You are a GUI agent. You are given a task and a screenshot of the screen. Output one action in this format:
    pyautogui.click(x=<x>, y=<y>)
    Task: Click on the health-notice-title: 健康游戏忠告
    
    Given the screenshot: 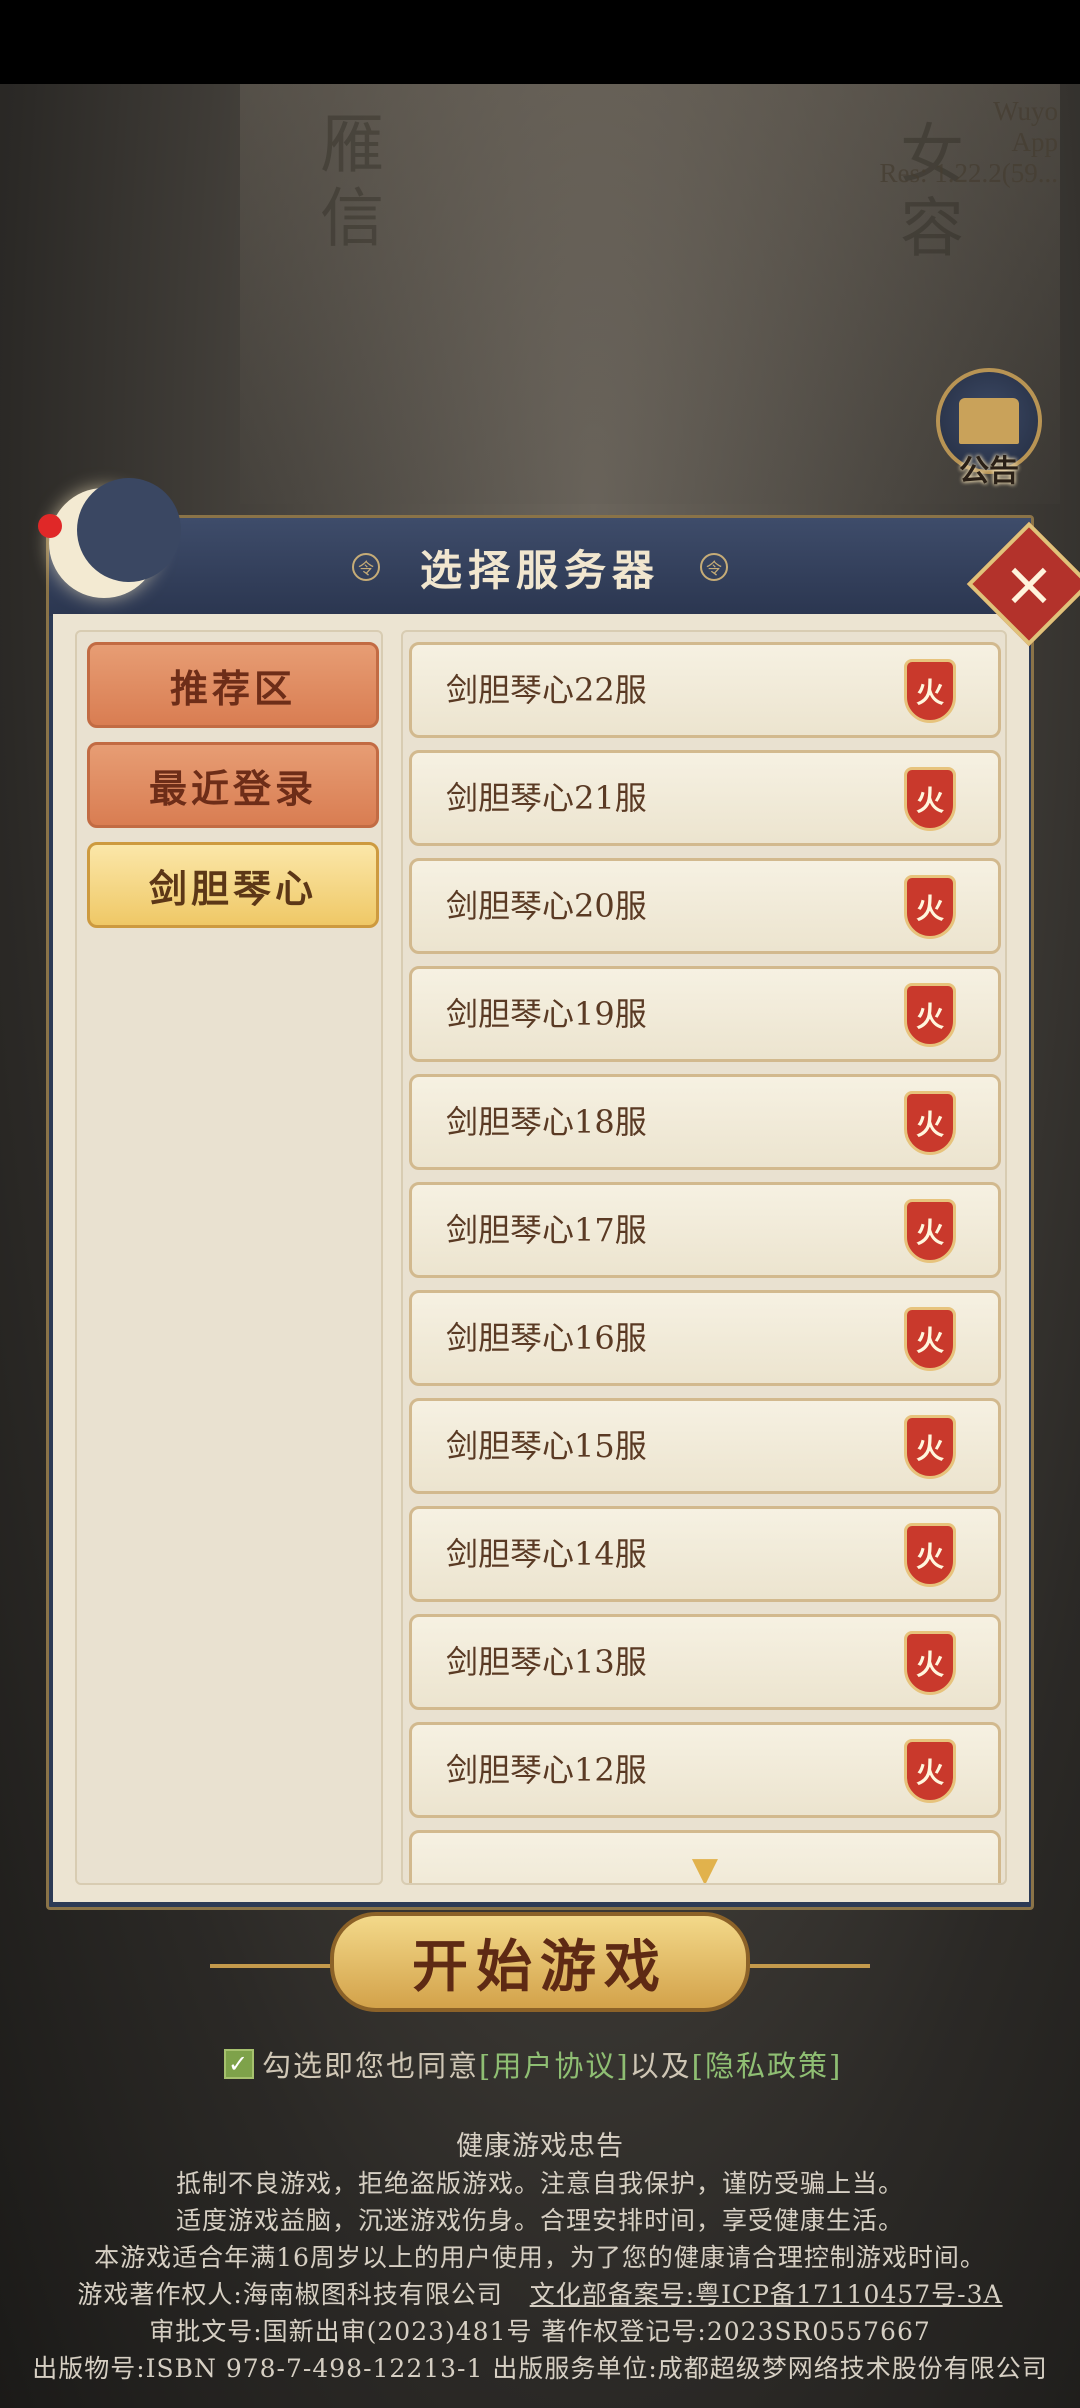 What is the action you would take?
    pyautogui.click(x=540, y=2146)
    